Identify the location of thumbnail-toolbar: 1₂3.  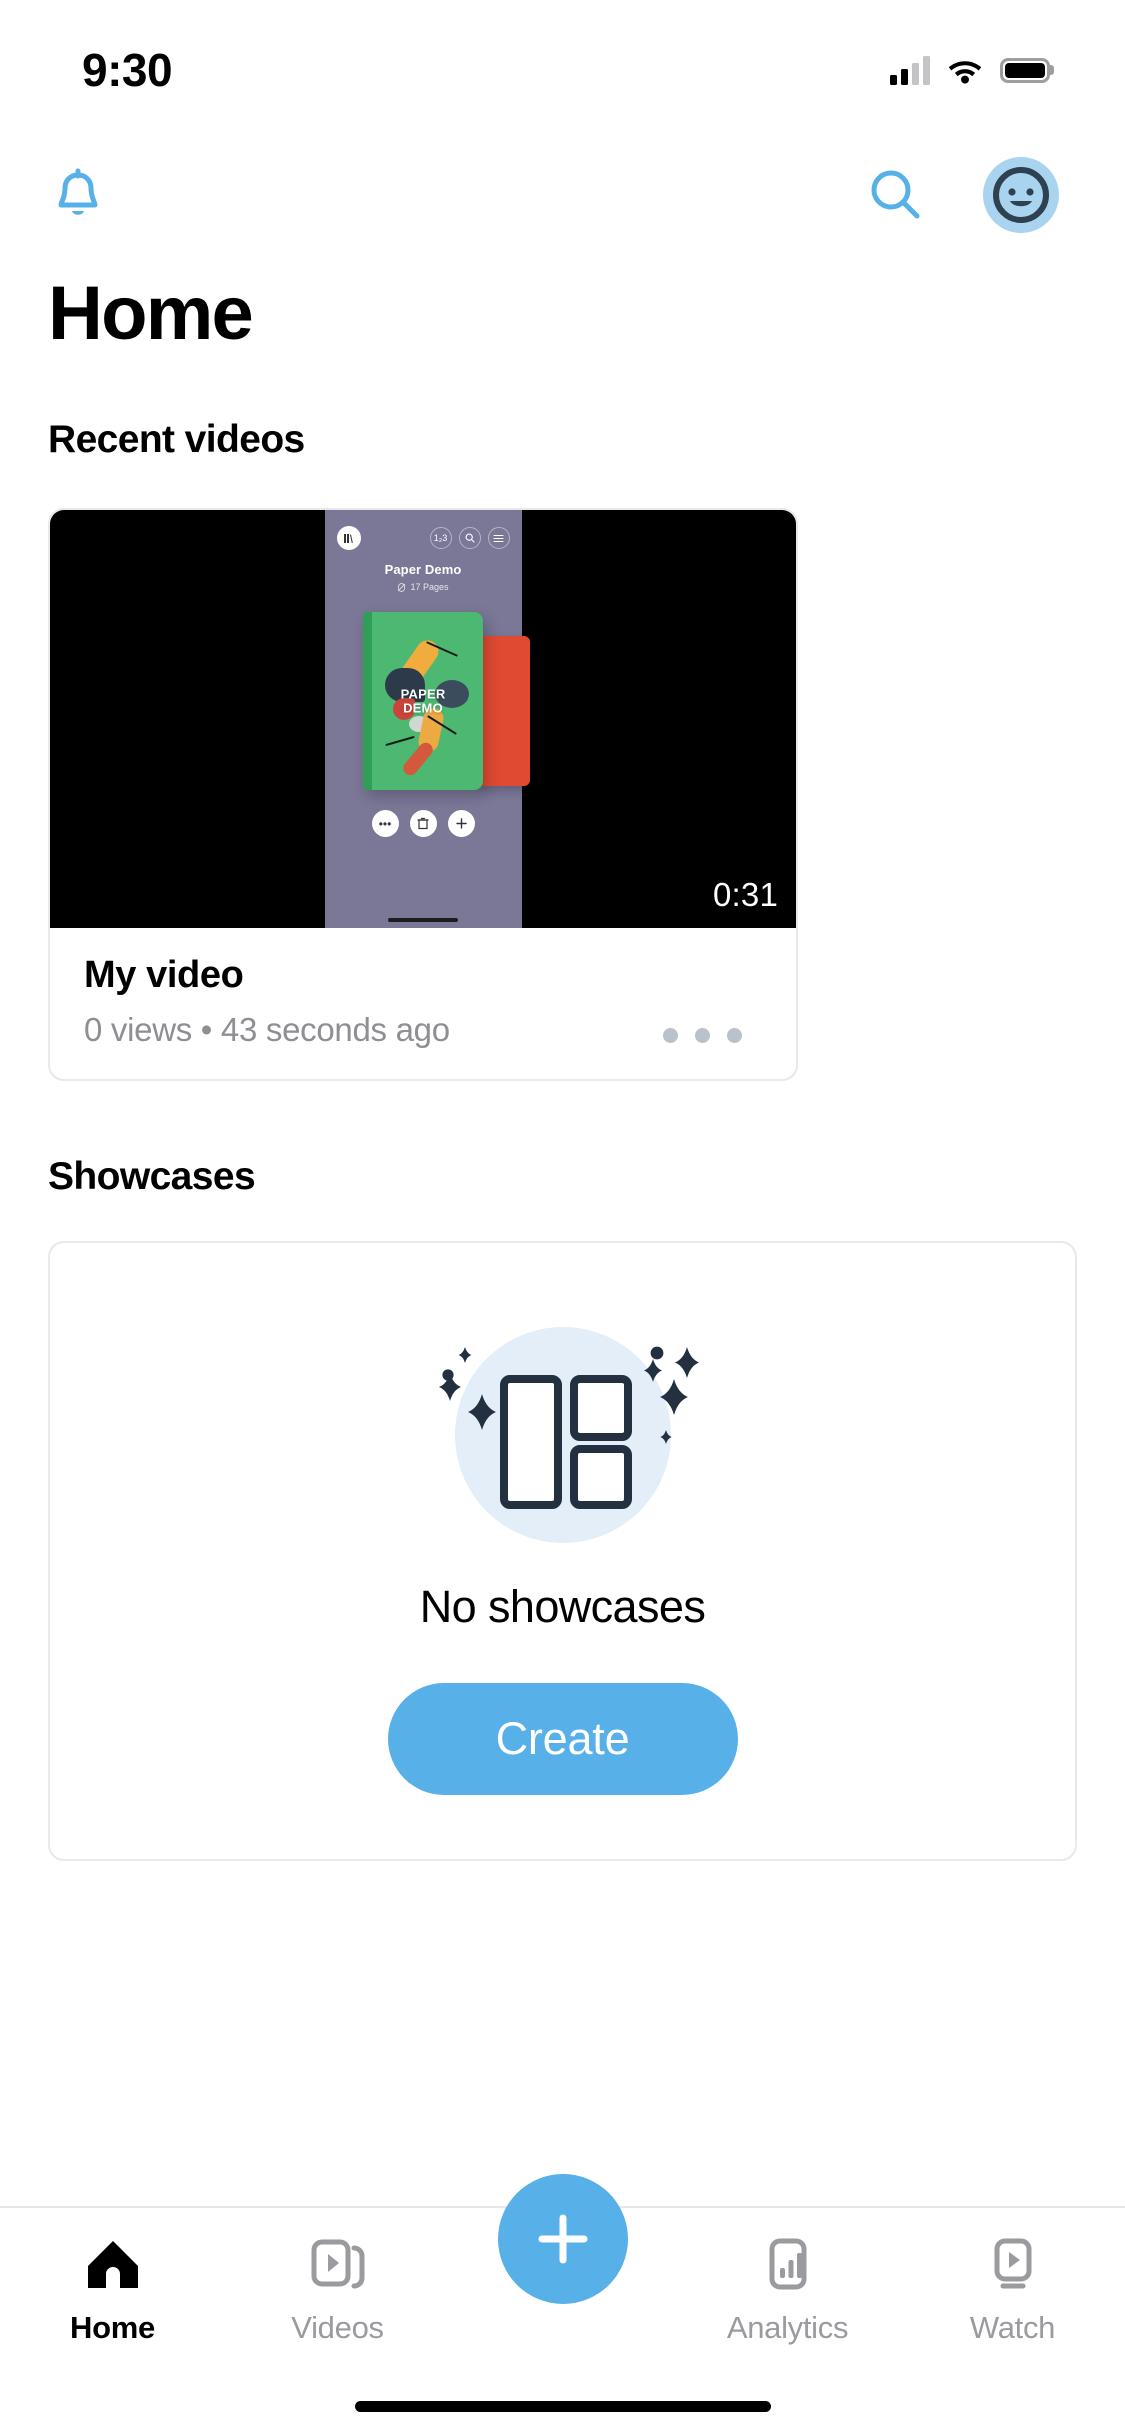
(423, 530).